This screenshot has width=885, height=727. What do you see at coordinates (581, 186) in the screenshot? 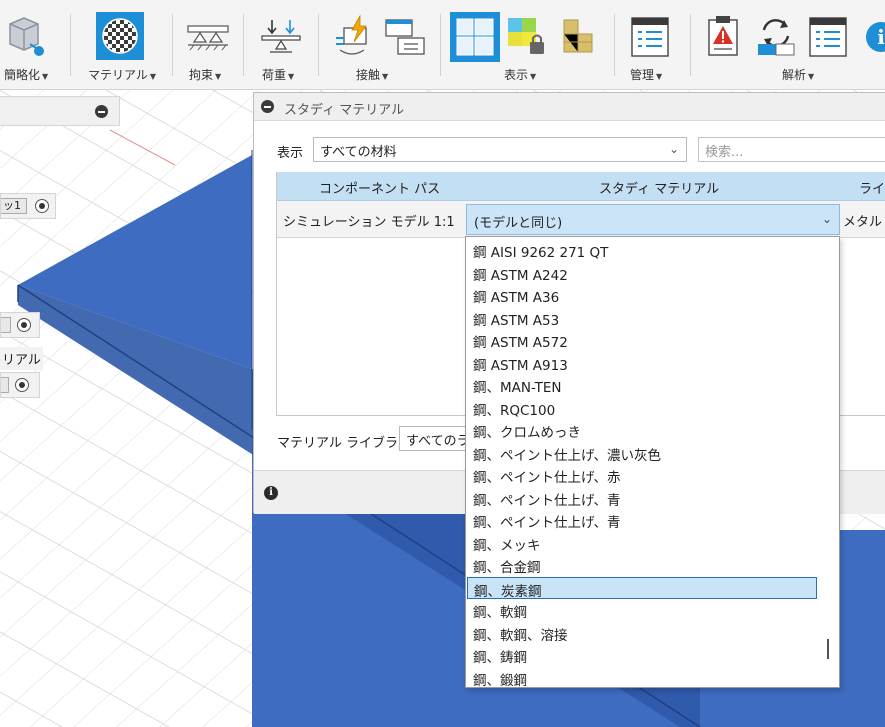
I see `table-header: コンポーネント パス スタディ マテリアル ライブ` at bounding box center [581, 186].